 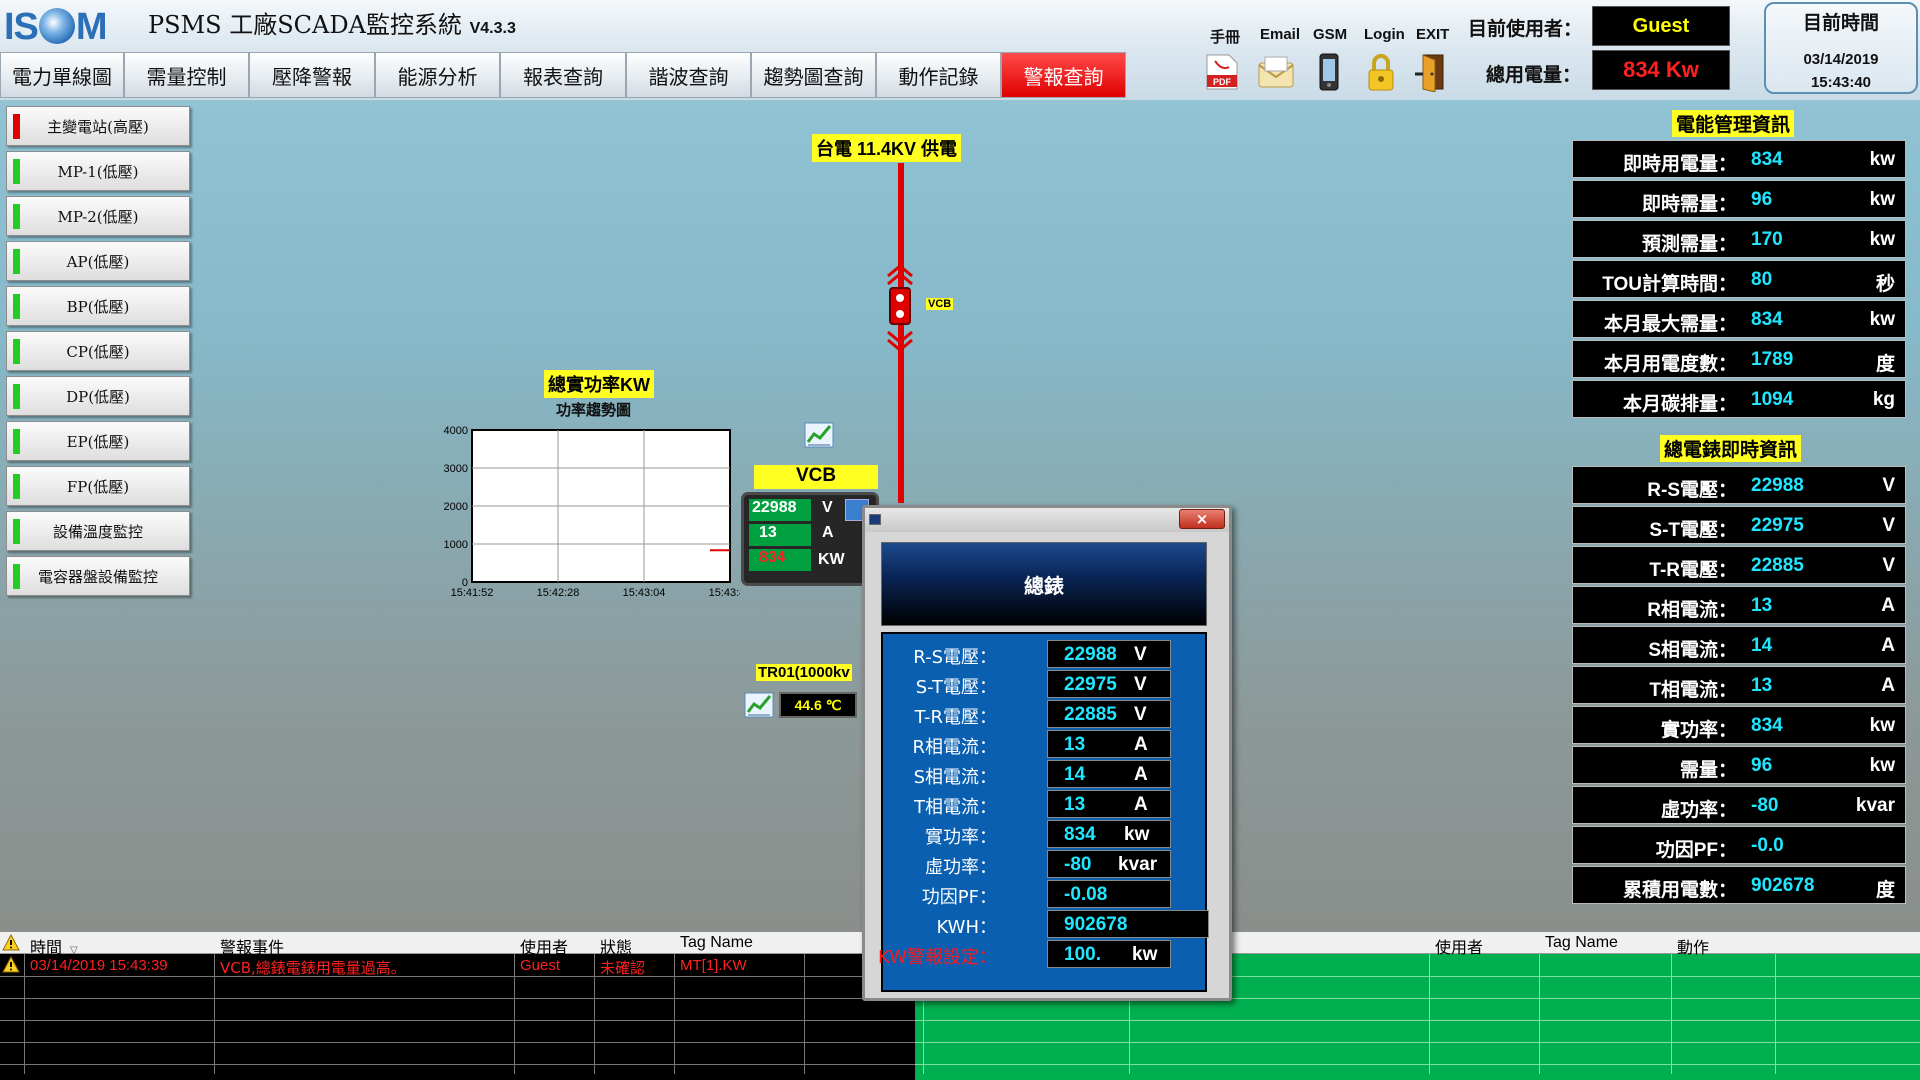 I want to click on tab-trend-query: 趨勢圖查詢, so click(x=813, y=75).